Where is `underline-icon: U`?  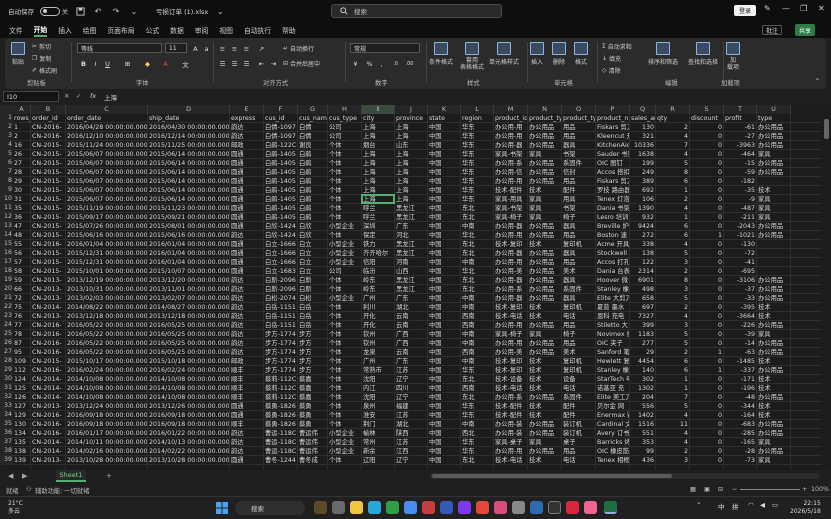 underline-icon: U is located at coordinates (107, 63).